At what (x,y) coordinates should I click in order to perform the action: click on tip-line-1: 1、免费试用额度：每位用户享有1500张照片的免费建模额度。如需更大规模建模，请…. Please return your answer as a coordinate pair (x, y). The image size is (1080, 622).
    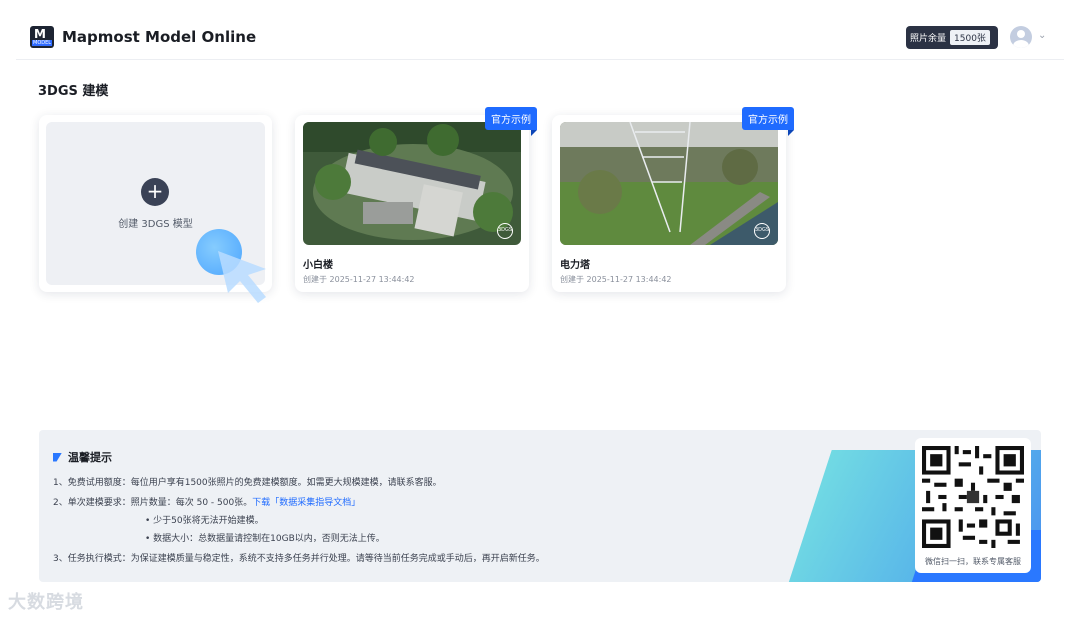
    Looking at the image, I should click on (247, 483).